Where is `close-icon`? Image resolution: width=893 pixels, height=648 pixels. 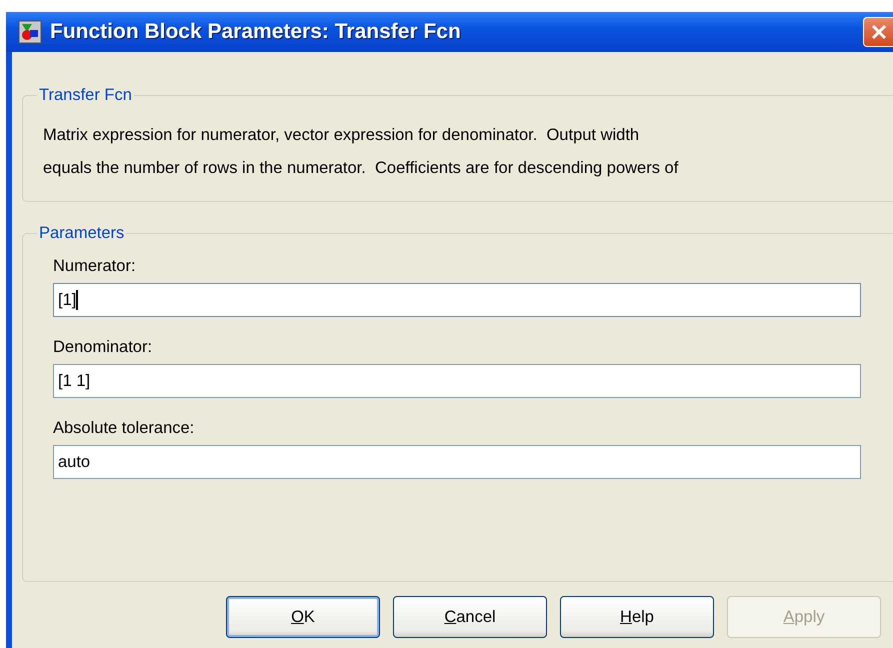
close-icon is located at coordinates (879, 32).